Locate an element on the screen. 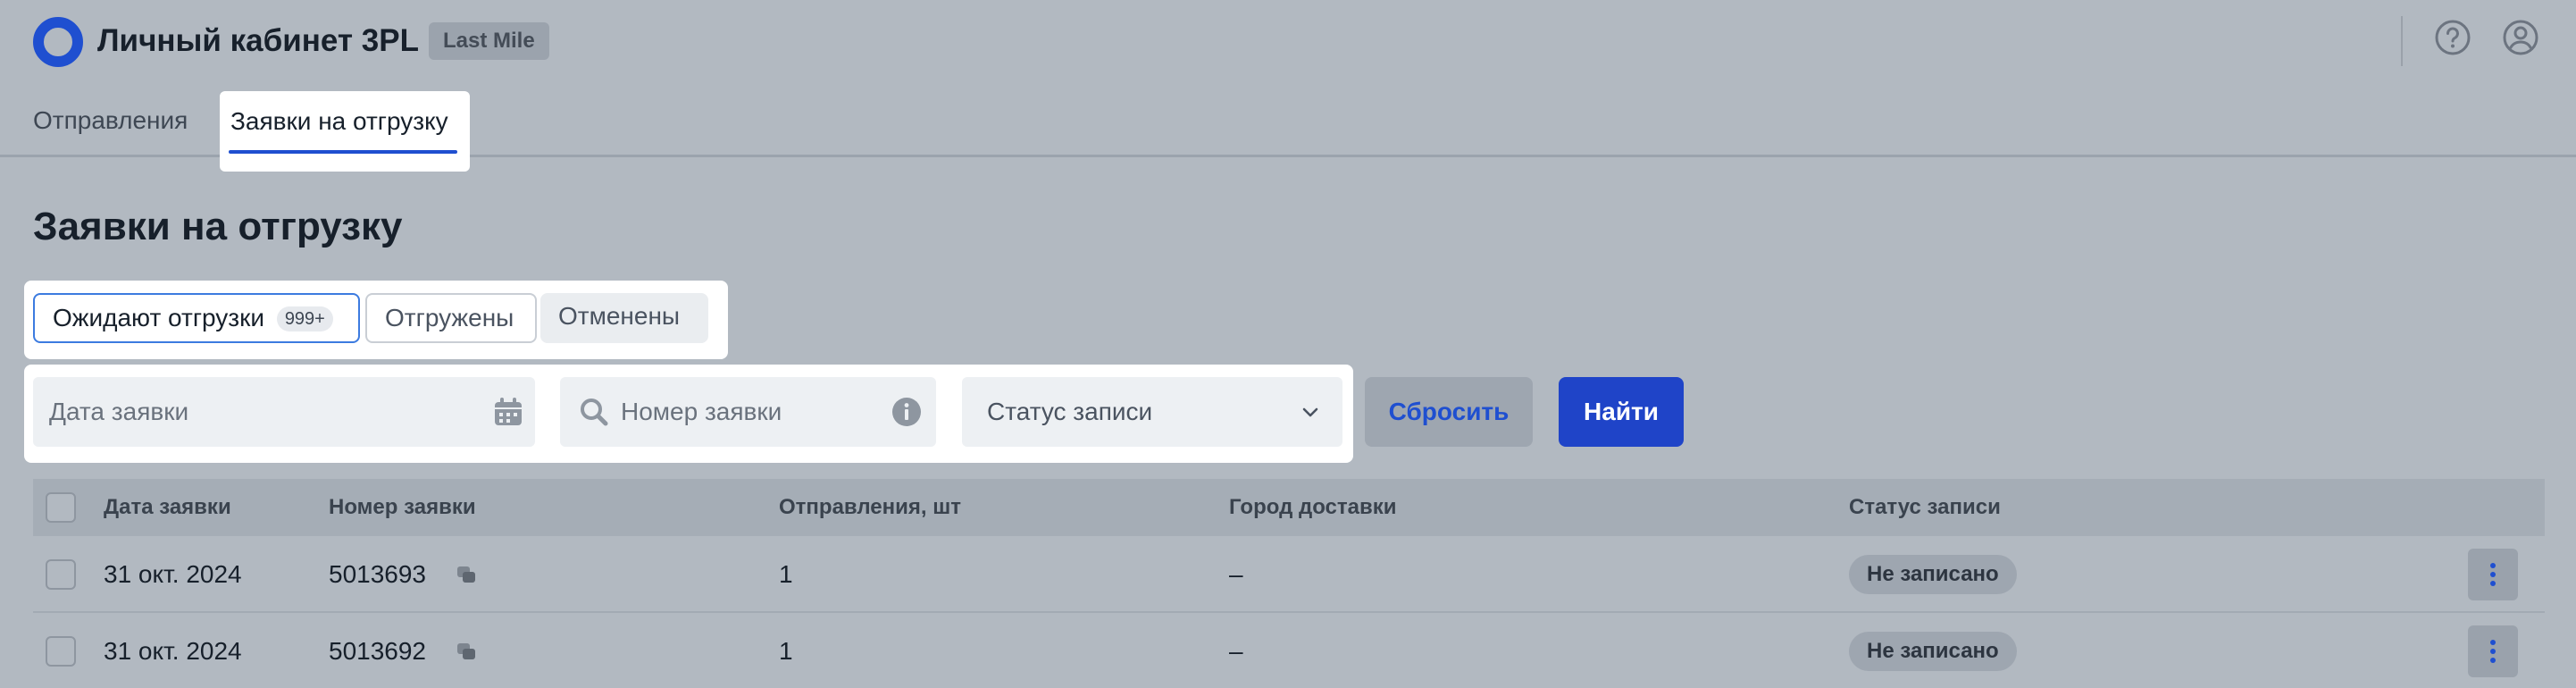 Image resolution: width=2576 pixels, height=688 pixels. table-row: 31 окт. 2024 5013692 1 – Не записано is located at coordinates (1289, 650).